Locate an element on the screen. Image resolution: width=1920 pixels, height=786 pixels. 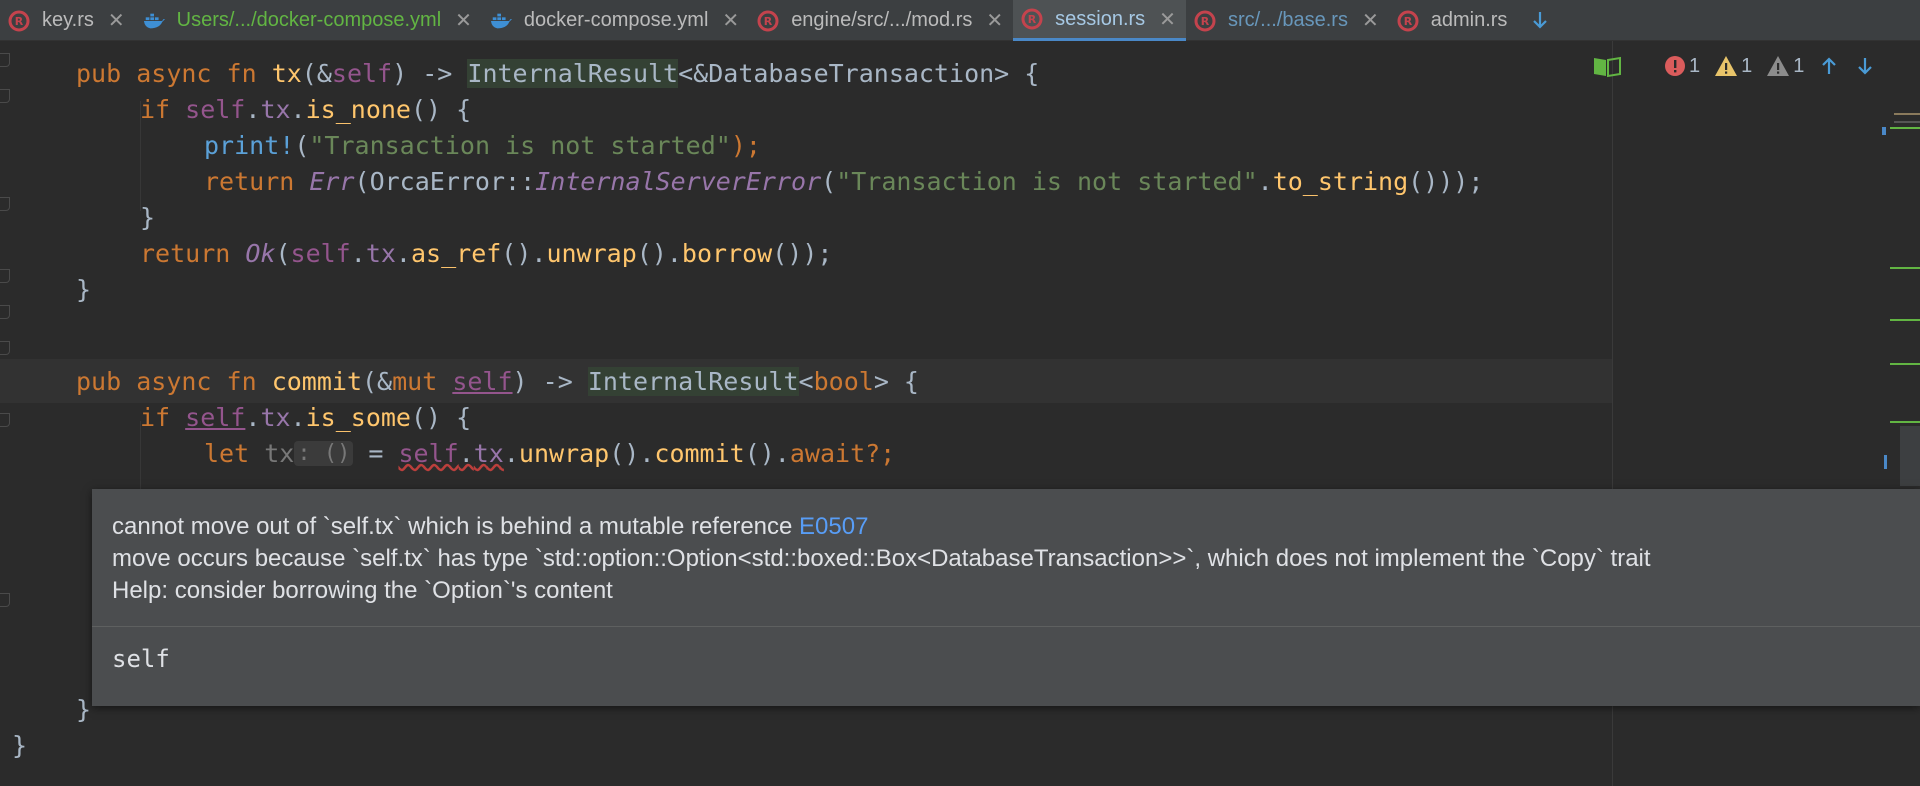
function-name: tx is located at coordinates (286, 73).